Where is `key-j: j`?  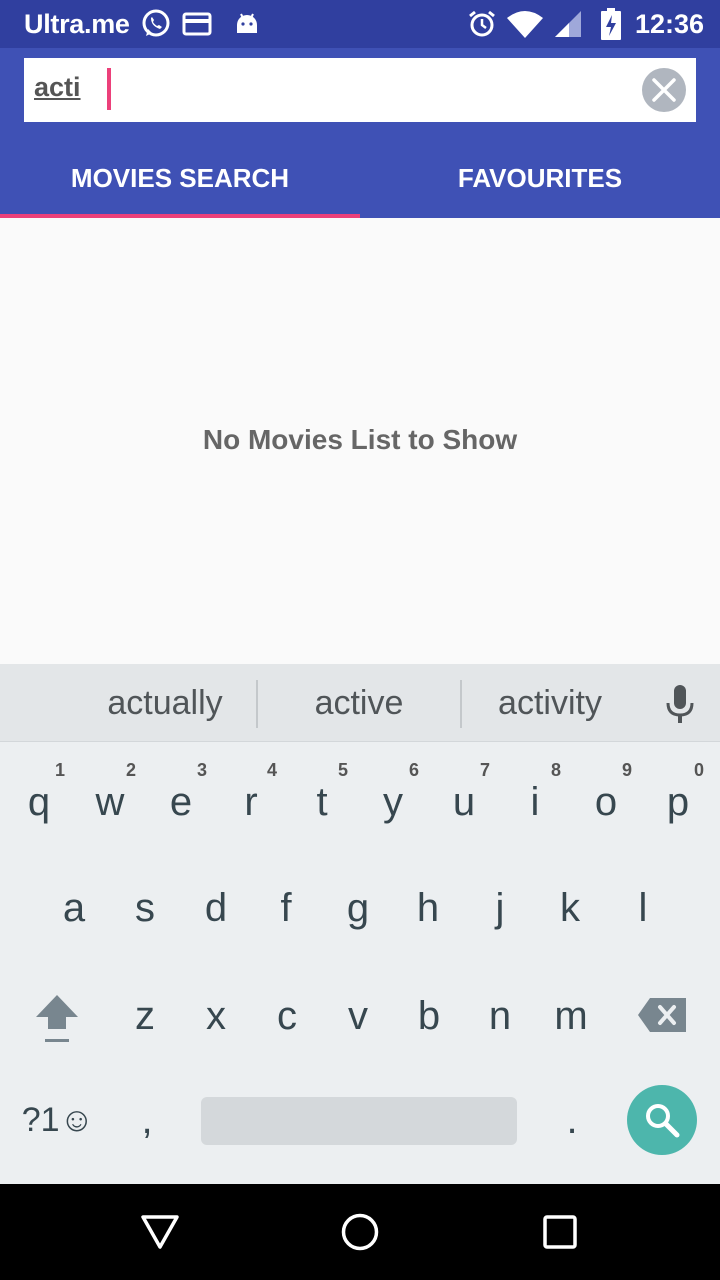 key-j: j is located at coordinates (500, 908).